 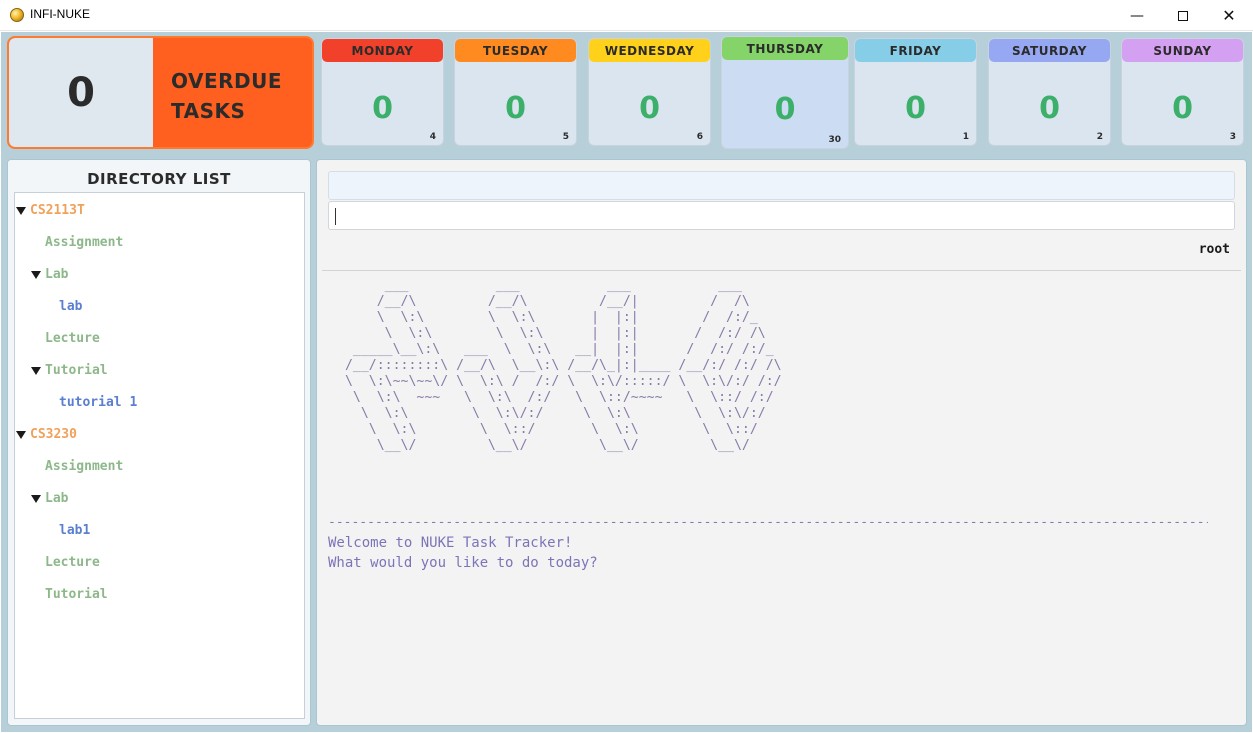 I want to click on day-date: 3, so click(x=1232, y=137).